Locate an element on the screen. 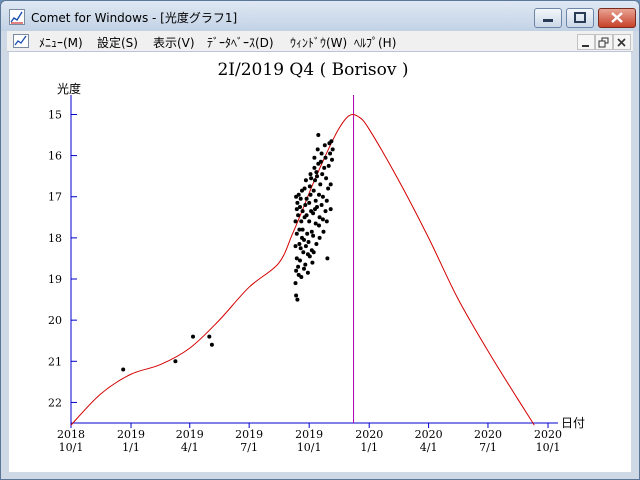 The height and width of the screenshot is (480, 640). menu-item-help: ﾍﾙﾌﾟ(H) is located at coordinates (375, 42).